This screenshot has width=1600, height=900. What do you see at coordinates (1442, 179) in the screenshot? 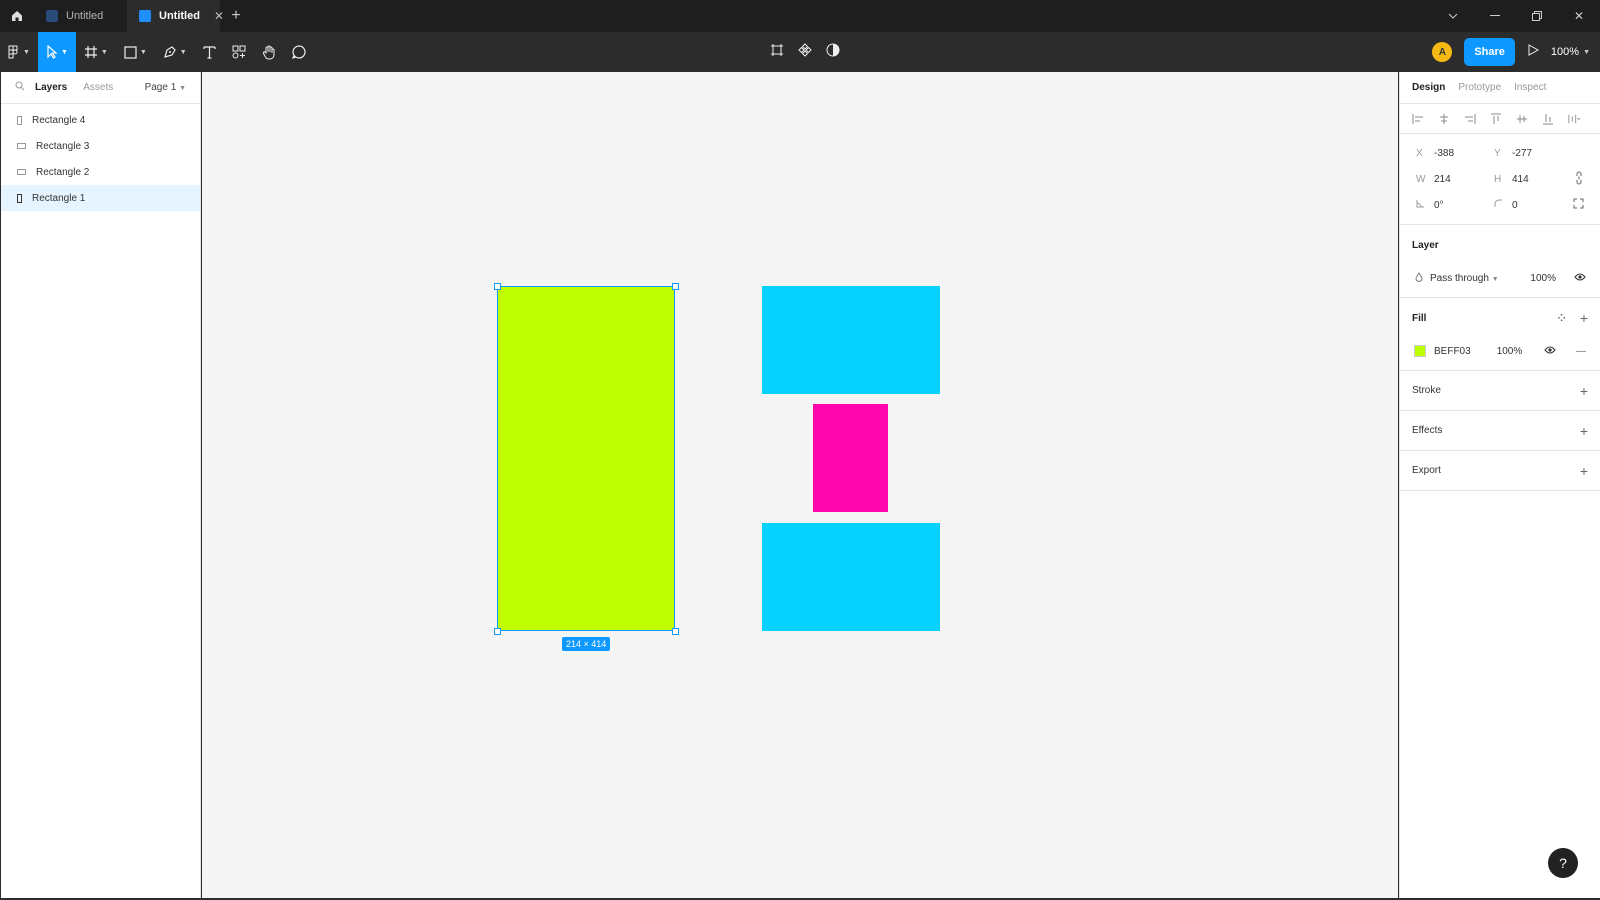
I see `width-input: 214` at bounding box center [1442, 179].